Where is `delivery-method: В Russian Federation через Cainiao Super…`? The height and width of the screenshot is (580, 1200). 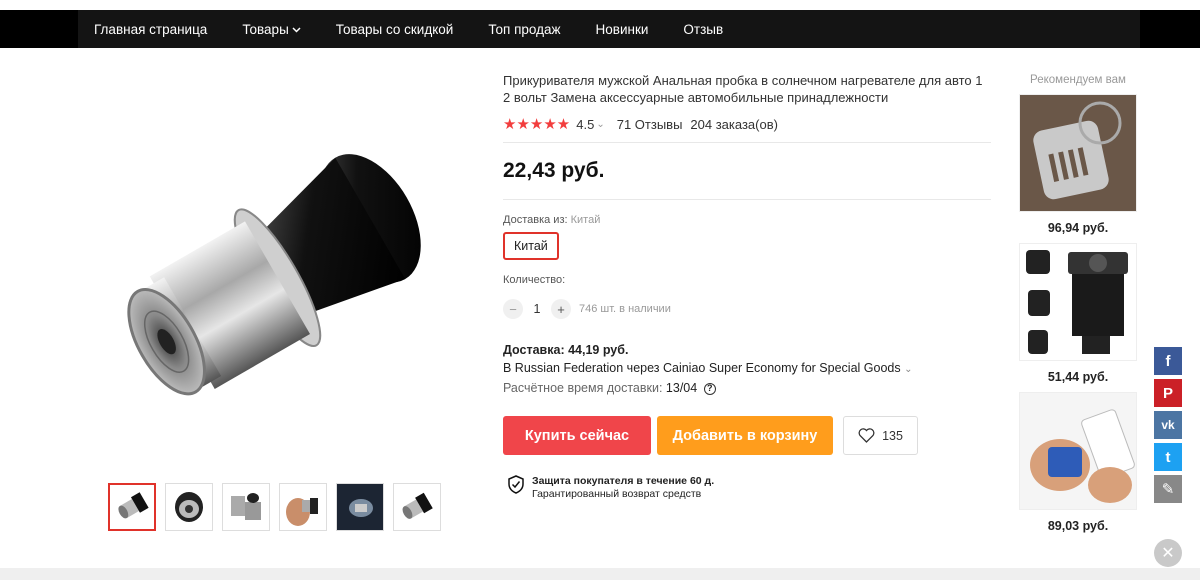 delivery-method: В Russian Federation через Cainiao Super… is located at coordinates (748, 369).